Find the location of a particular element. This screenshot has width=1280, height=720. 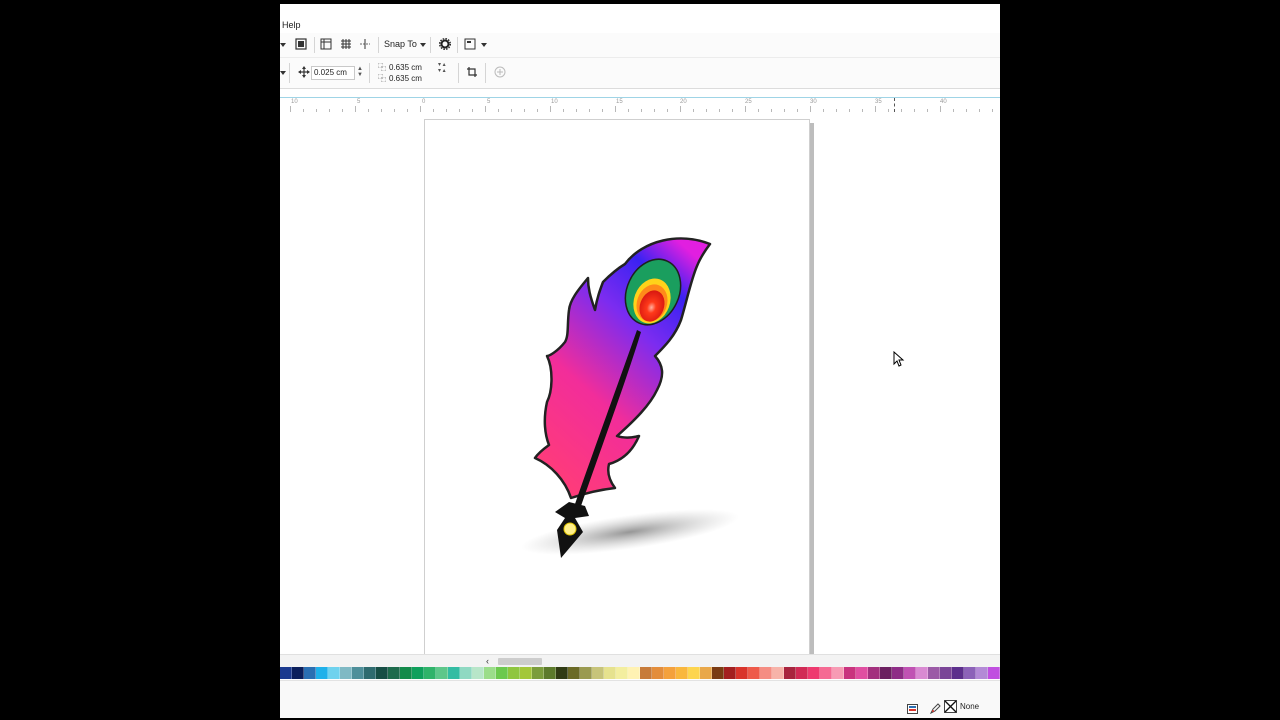

nudge-distance-value: 0.025 cm is located at coordinates (330, 72).